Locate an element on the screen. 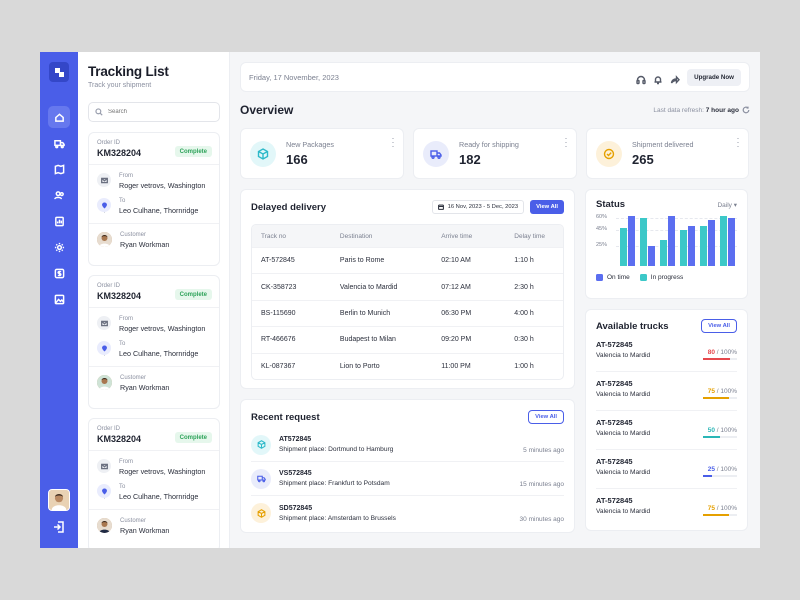 This screenshot has height=600, width=800. truck-item: AT-572845 Valencia to Mardid 25 / 100% is located at coordinates (666, 469).